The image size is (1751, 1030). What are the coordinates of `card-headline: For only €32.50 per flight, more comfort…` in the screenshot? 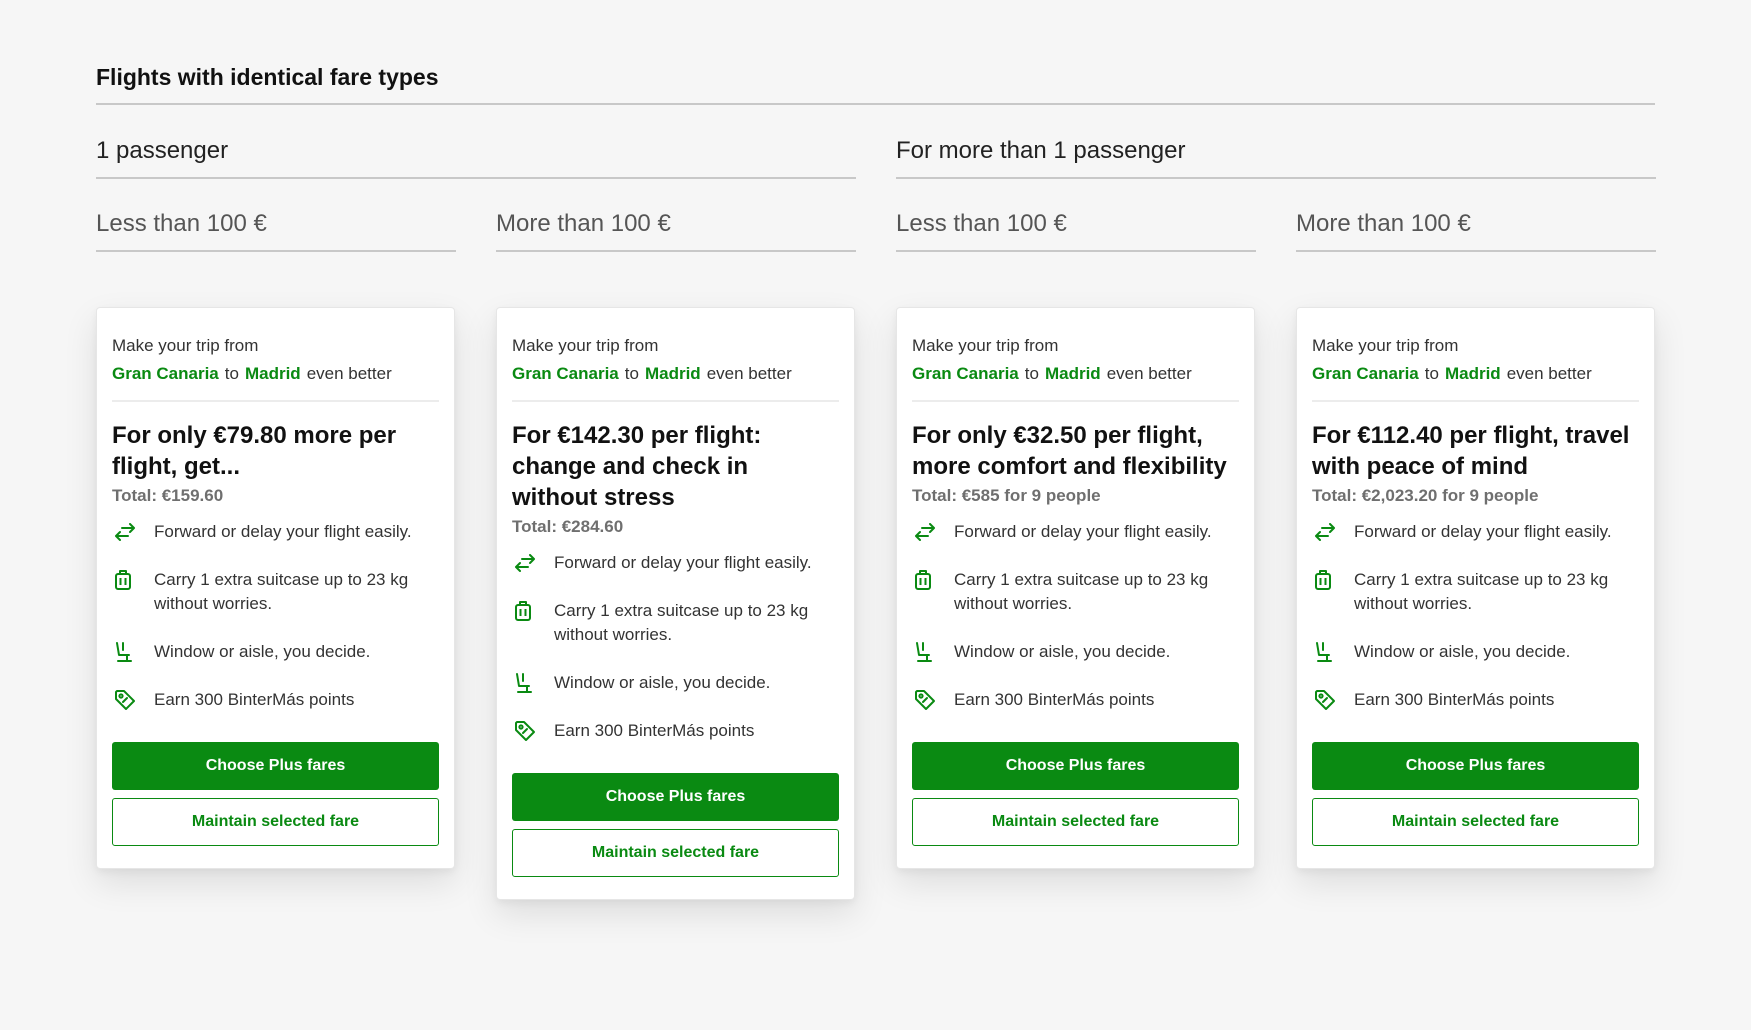 It's located at (1069, 451).